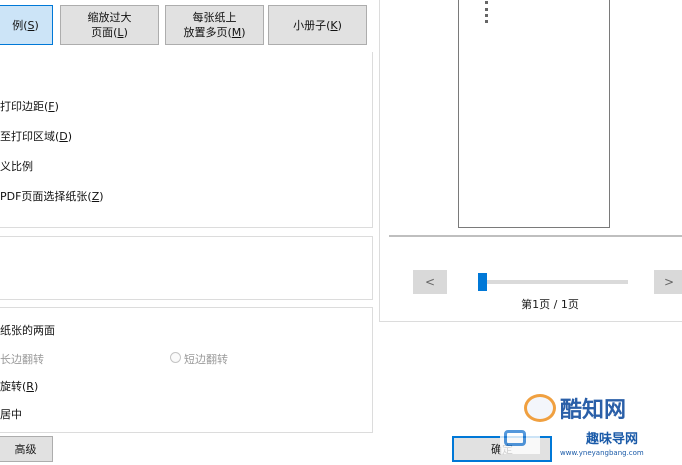 The width and height of the screenshot is (682, 465). What do you see at coordinates (214, 25) in the screenshot?
I see `multiple-pages-per-sheet-button: 每张纸上 放置多页(M)` at bounding box center [214, 25].